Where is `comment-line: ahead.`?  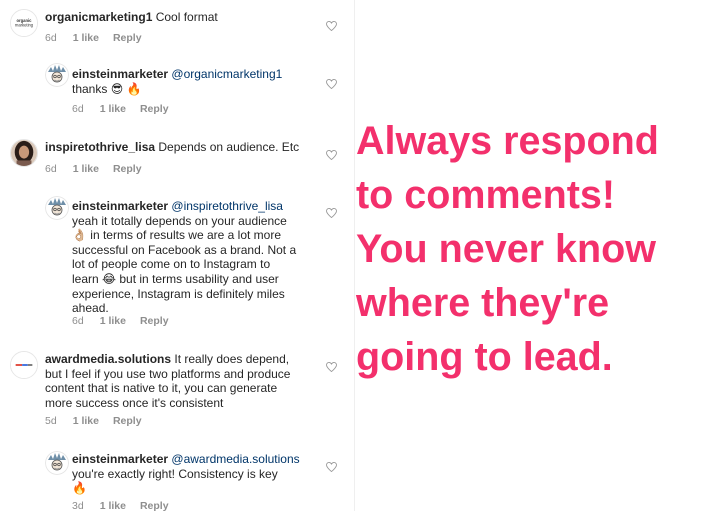 comment-line: ahead. is located at coordinates (90, 308).